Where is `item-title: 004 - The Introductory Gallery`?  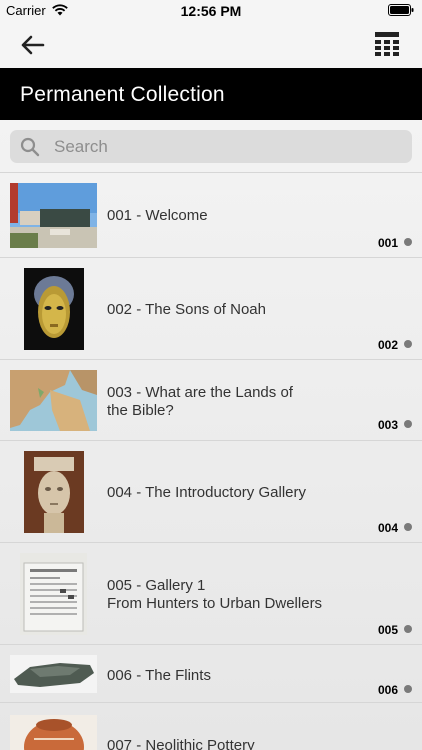
item-title: 004 - The Introductory Gallery is located at coordinates (206, 492).